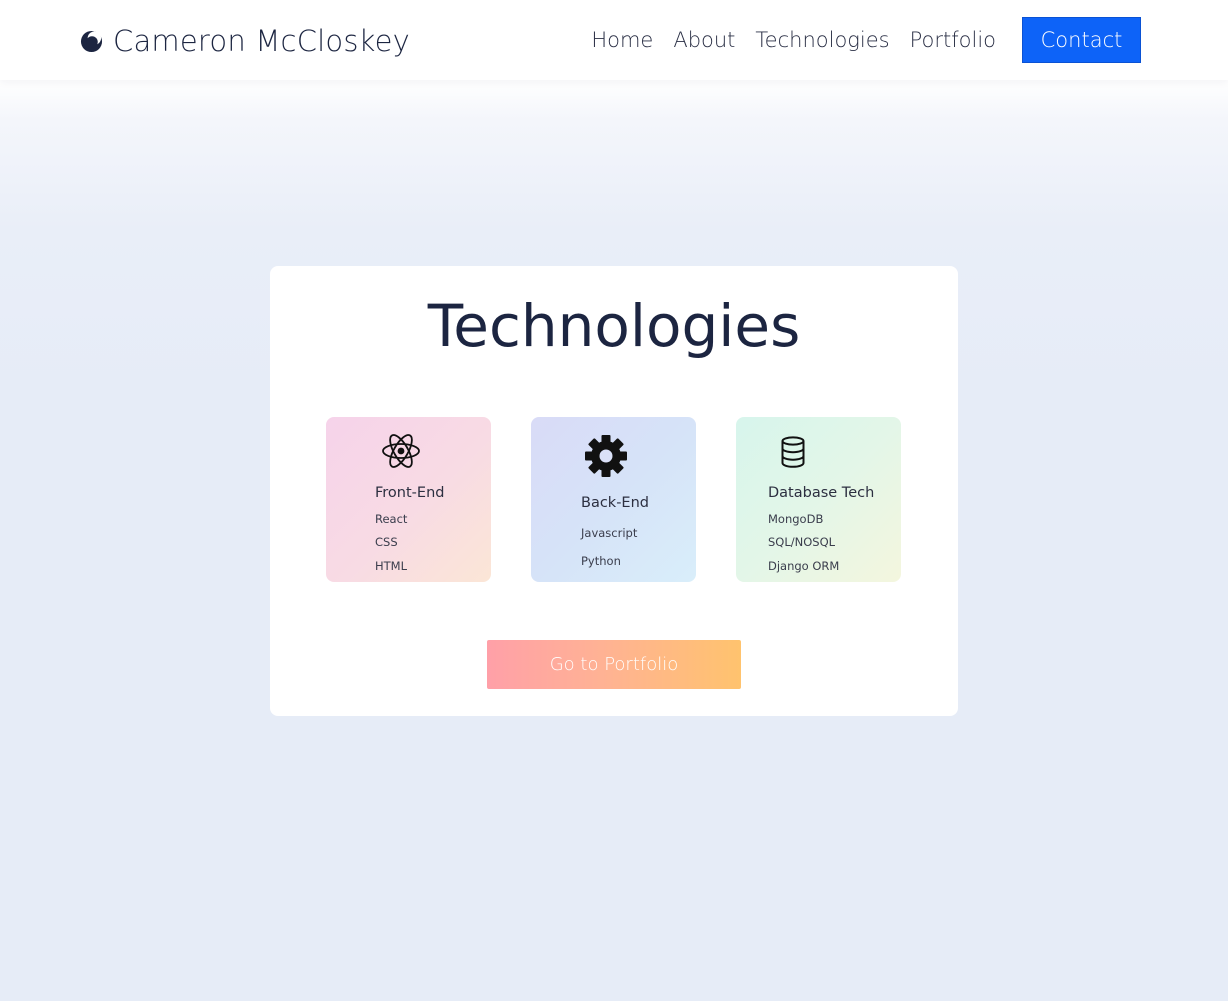  Describe the element at coordinates (601, 561) in the screenshot. I see `tile-item-python: Python` at that location.